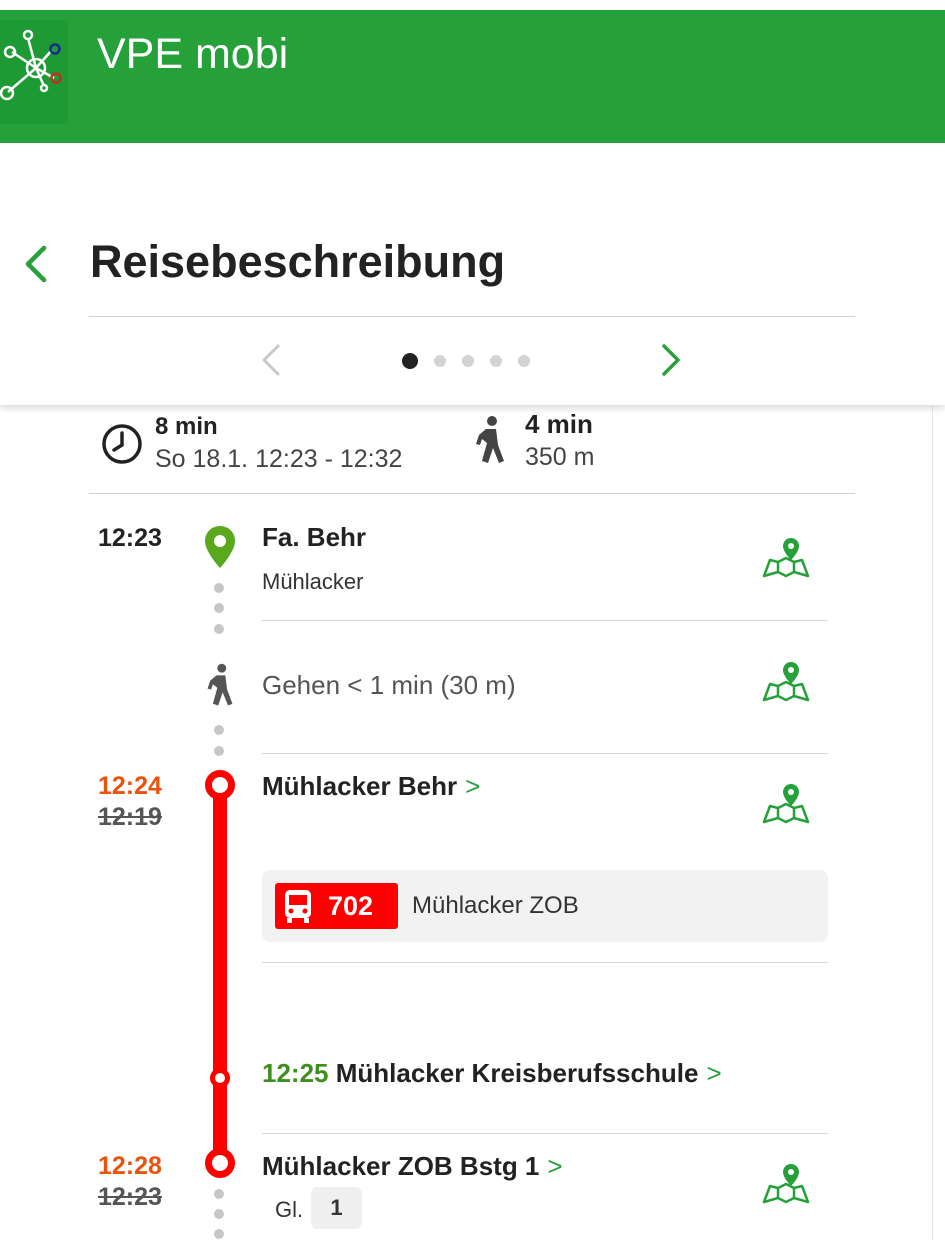  Describe the element at coordinates (560, 457) in the screenshot. I see `walk-distance: 350 m` at that location.